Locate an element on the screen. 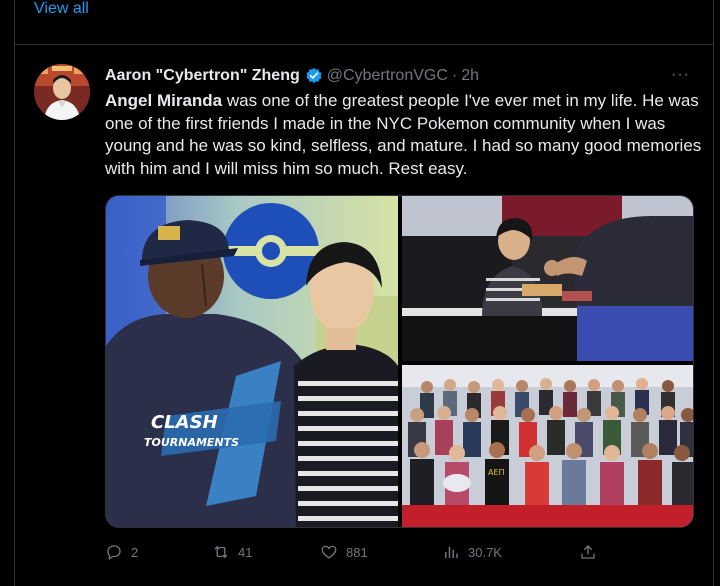 The image size is (720, 586). like-icon is located at coordinates (329, 552).